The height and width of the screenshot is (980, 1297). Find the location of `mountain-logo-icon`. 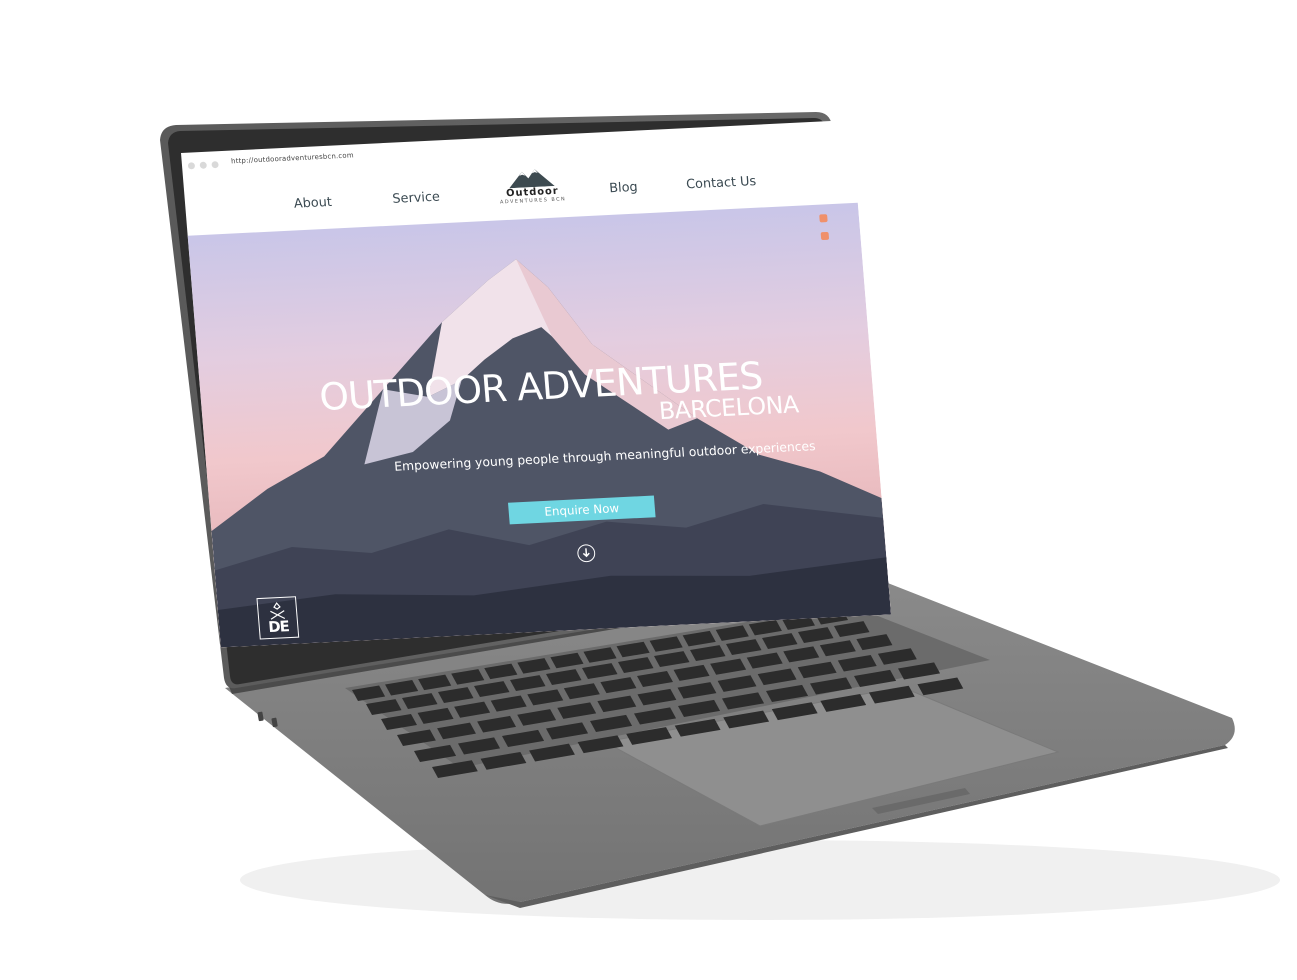

mountain-logo-icon is located at coordinates (532, 179).